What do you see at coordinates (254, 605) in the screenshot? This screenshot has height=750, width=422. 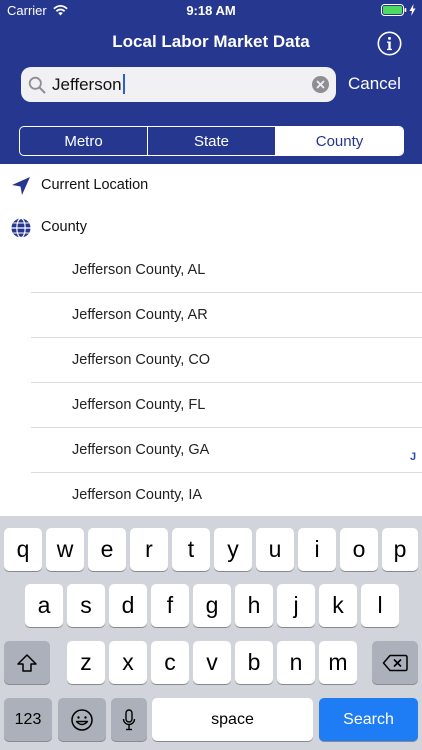 I see `key-h: h` at bounding box center [254, 605].